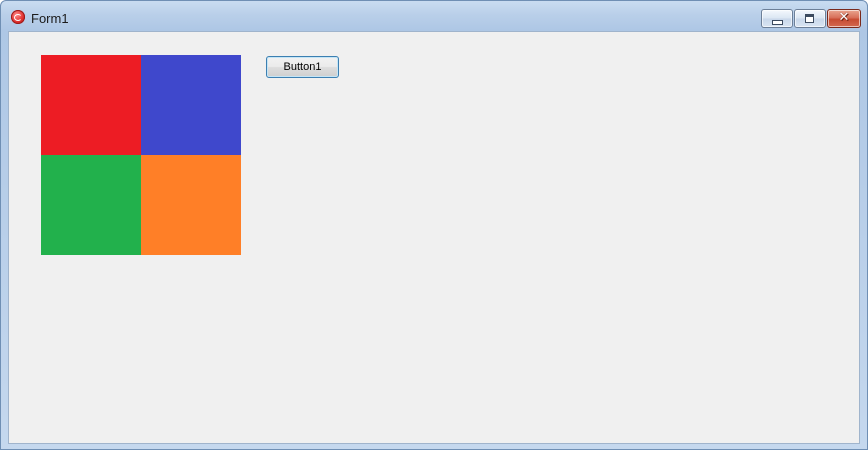  I want to click on color-grid, so click(141, 155).